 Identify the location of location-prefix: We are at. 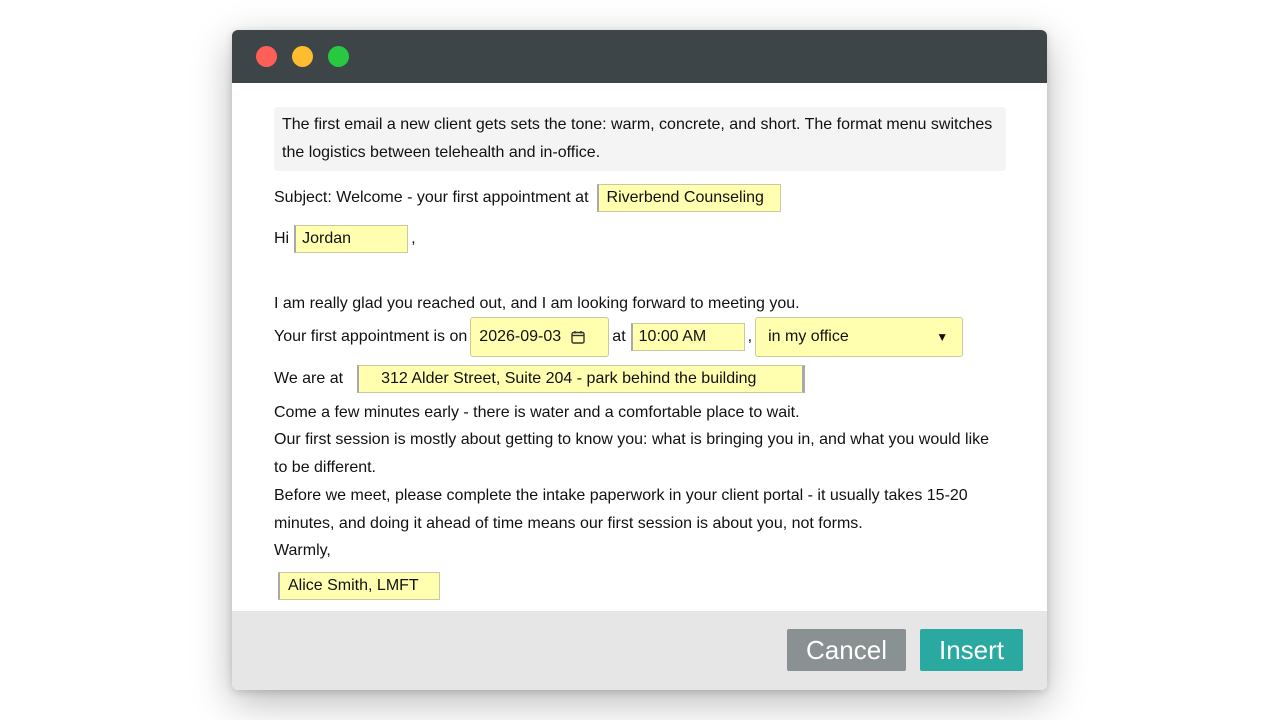
(309, 378).